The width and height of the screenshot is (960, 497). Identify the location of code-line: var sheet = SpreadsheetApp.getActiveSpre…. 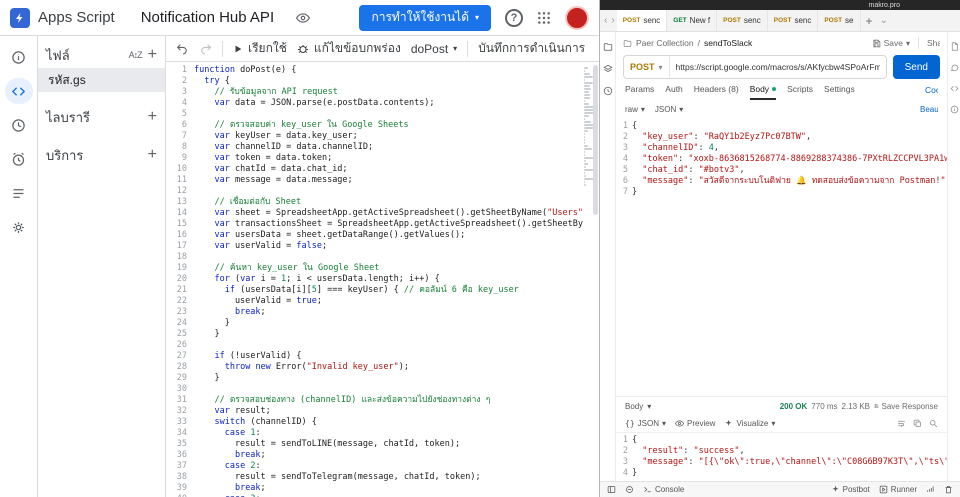
(388, 213).